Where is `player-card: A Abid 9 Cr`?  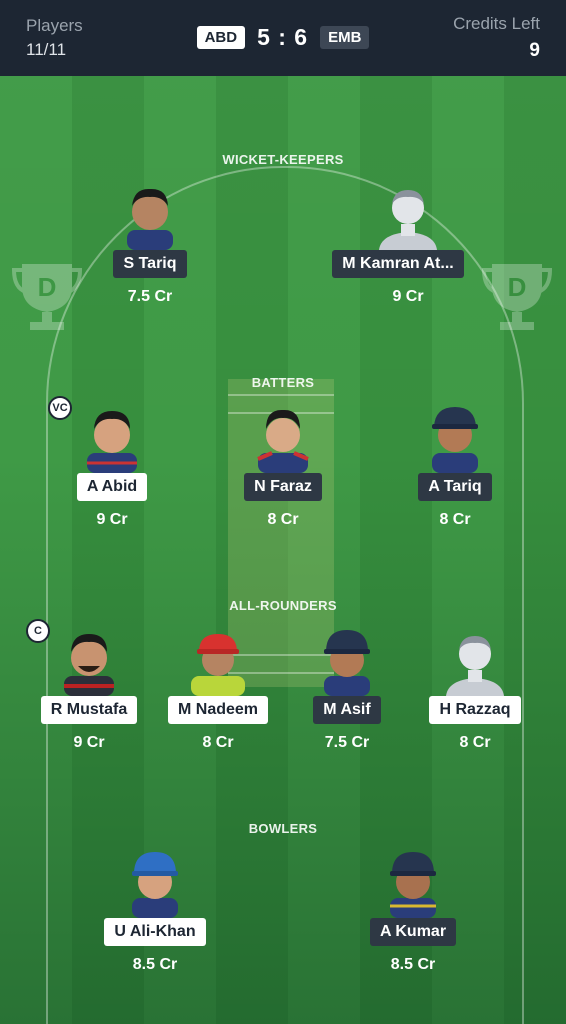
player-card: A Abid 9 Cr is located at coordinates (112, 466).